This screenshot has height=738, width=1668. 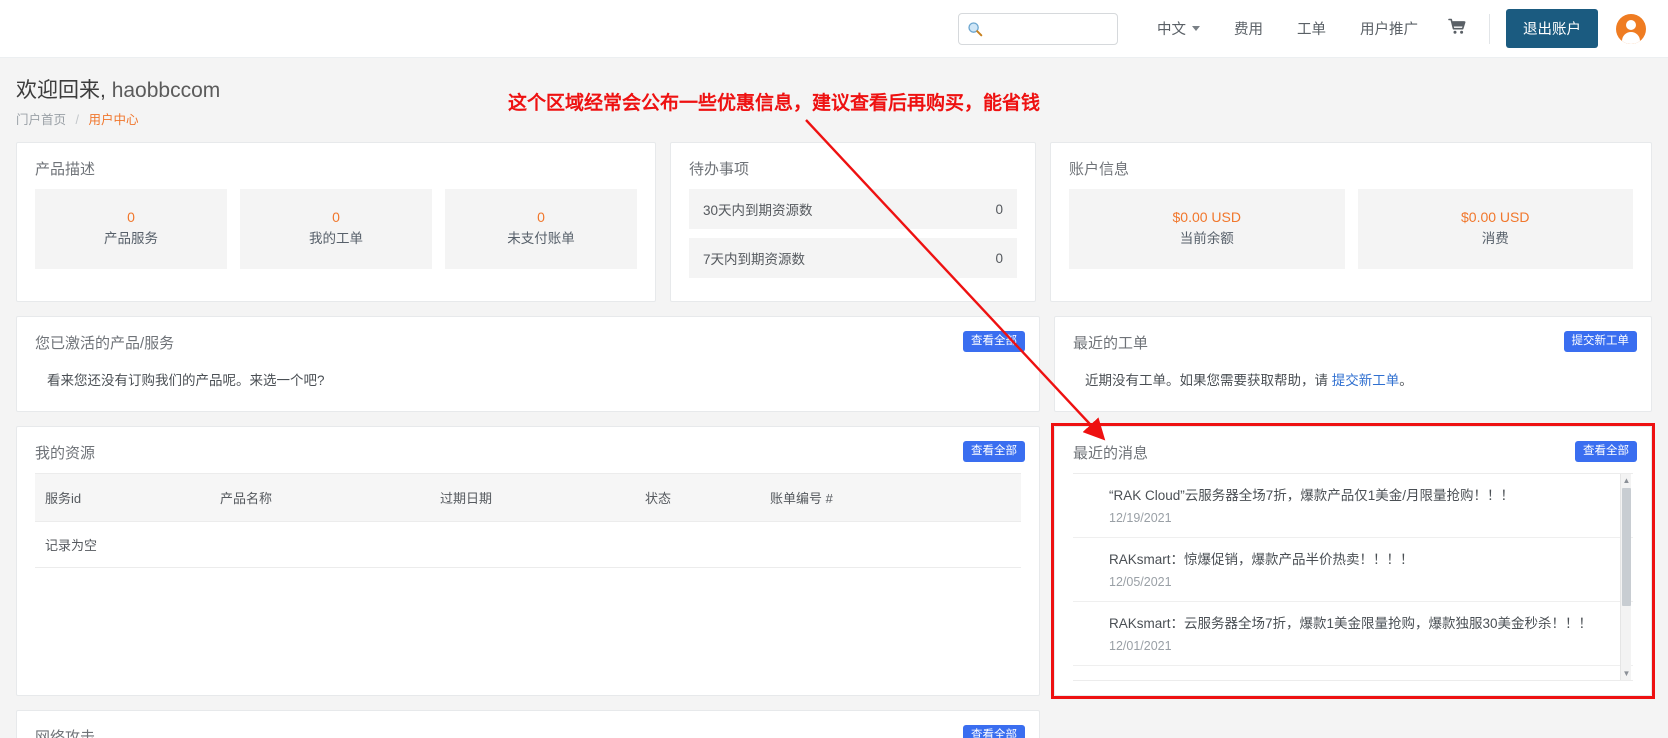 I want to click on breadcrumb-home: 门户首页, so click(x=41, y=120).